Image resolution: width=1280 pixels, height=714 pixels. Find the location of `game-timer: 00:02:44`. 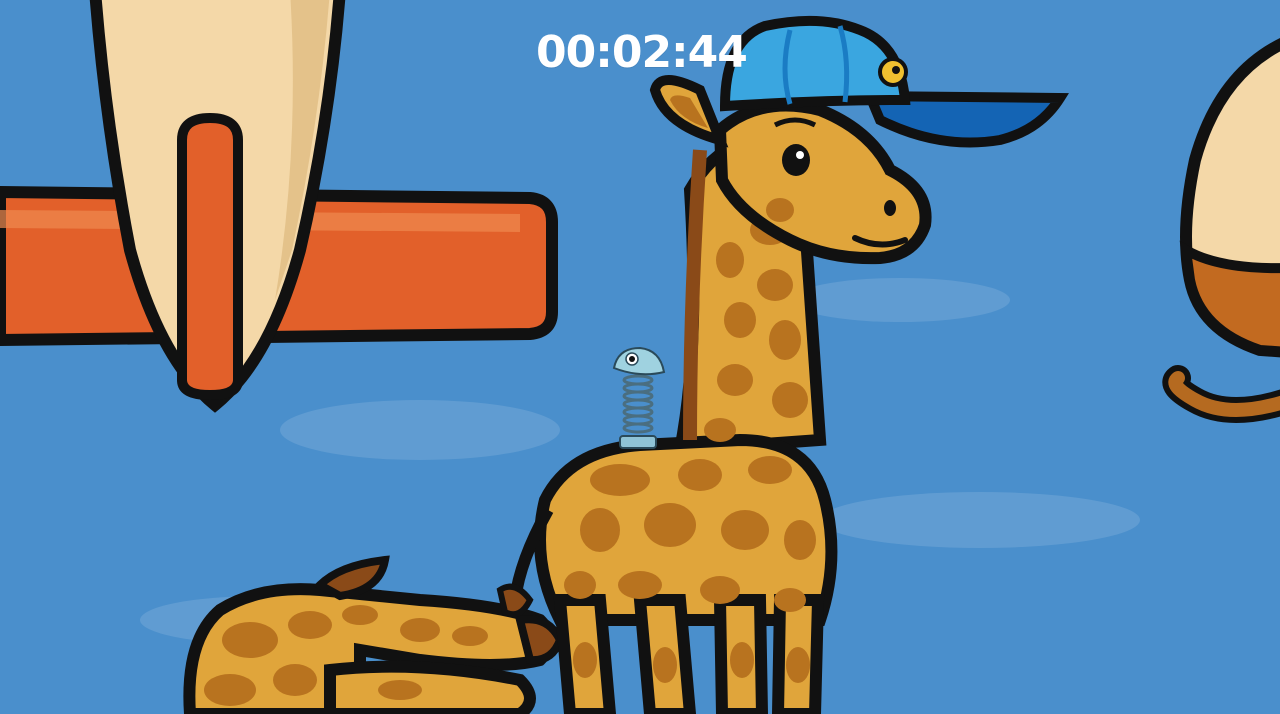

game-timer: 00:02:44 is located at coordinates (642, 52).